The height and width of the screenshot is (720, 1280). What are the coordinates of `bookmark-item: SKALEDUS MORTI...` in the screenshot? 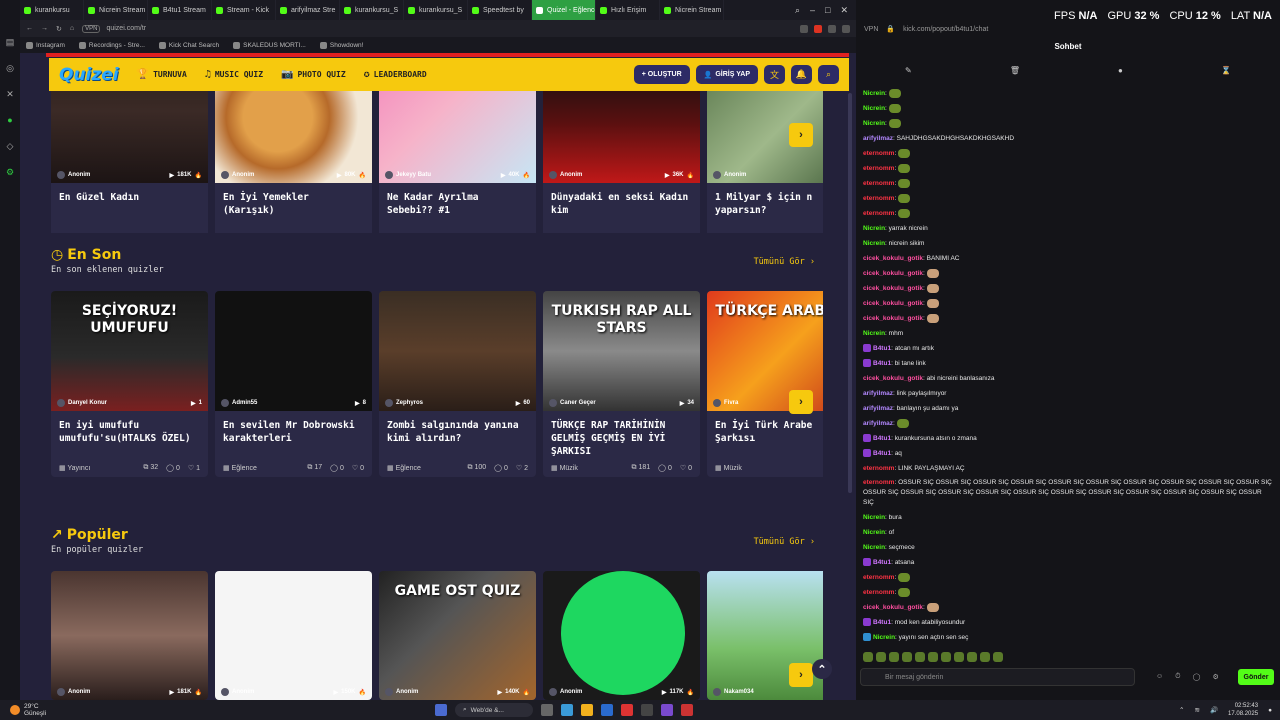 It's located at (269, 45).